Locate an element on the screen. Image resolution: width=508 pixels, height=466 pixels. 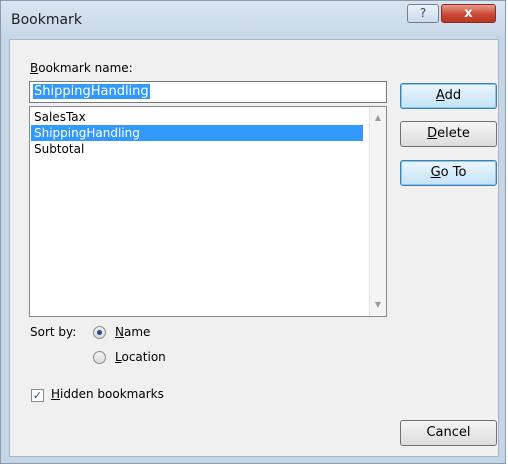
title-bar: Bookmark ? x is located at coordinates (253, 20).